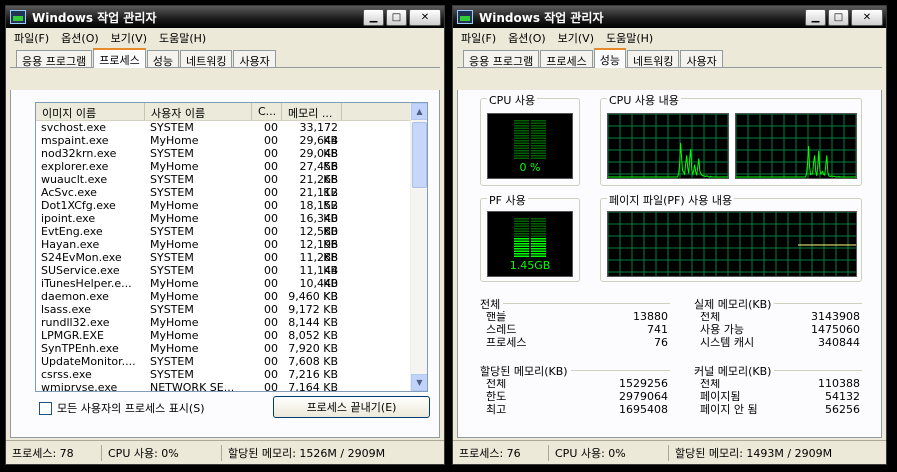  What do you see at coordinates (45, 408) in the screenshot?
I see `checkbox-box` at bounding box center [45, 408].